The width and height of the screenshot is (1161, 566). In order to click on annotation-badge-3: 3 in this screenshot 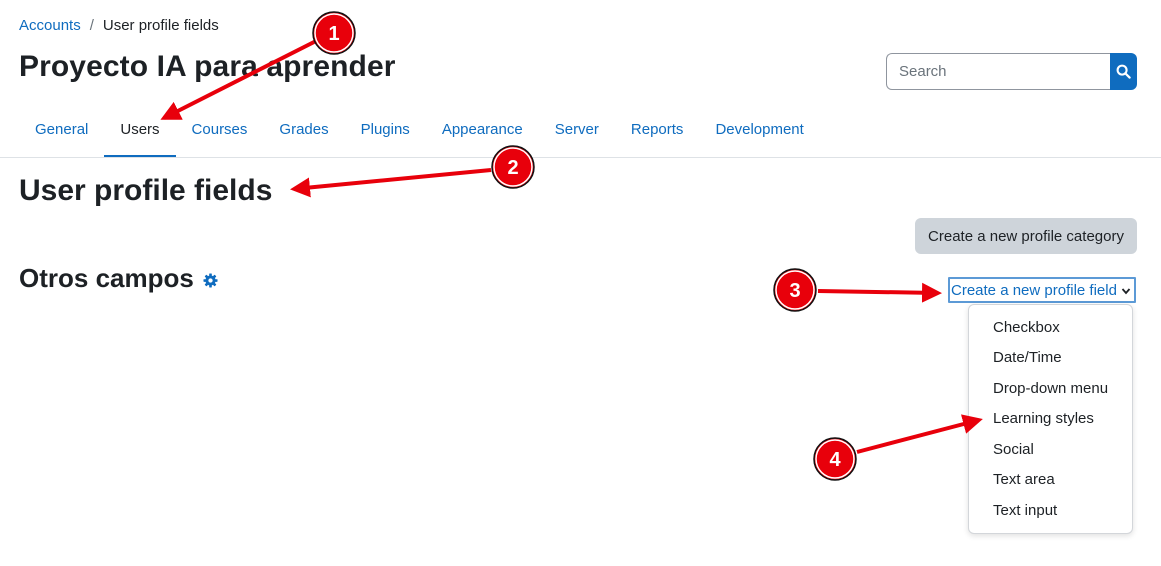, I will do `click(795, 290)`.